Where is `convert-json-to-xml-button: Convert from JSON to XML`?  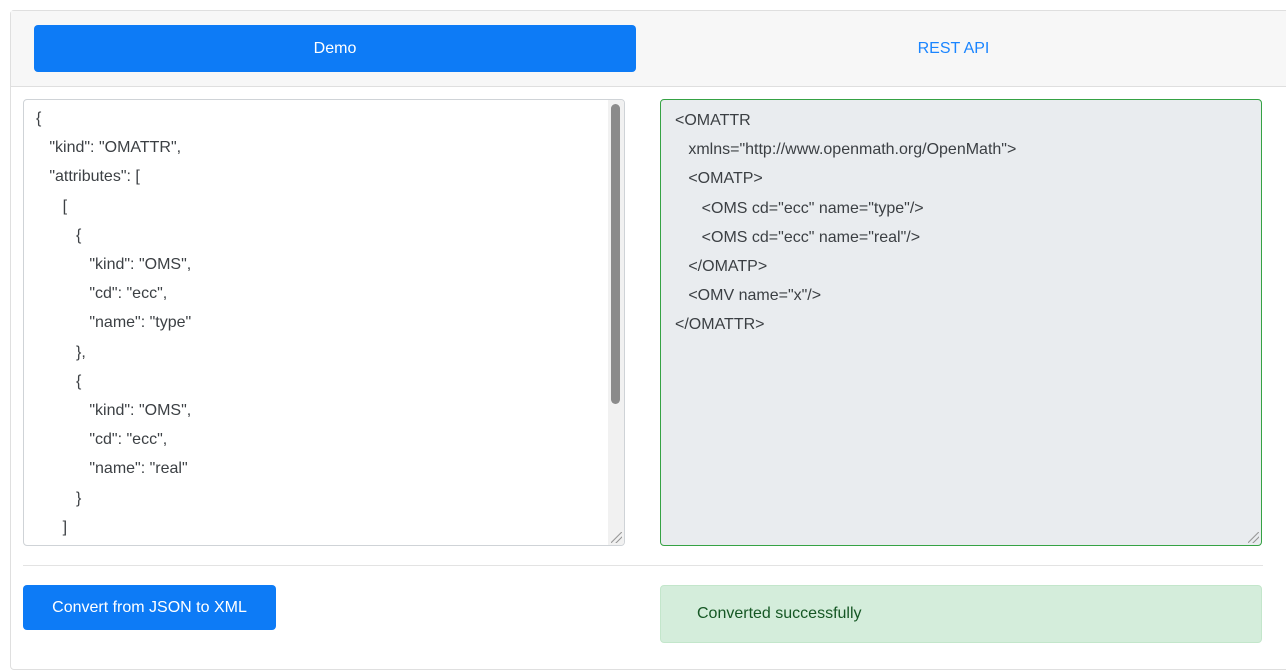 convert-json-to-xml-button: Convert from JSON to XML is located at coordinates (149, 607).